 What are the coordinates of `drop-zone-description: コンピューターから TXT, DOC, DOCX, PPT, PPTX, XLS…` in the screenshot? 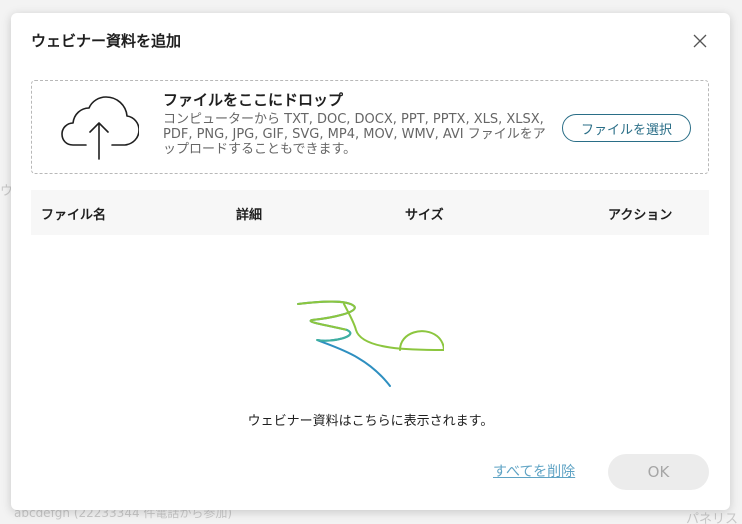 It's located at (354, 134).